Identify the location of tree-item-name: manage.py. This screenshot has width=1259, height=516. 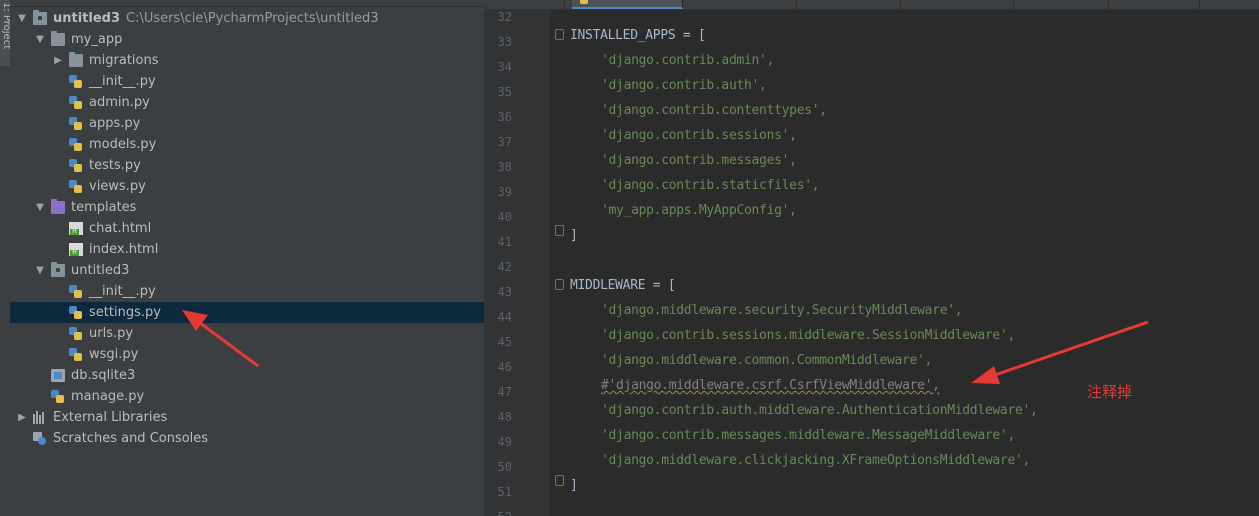
(108, 396).